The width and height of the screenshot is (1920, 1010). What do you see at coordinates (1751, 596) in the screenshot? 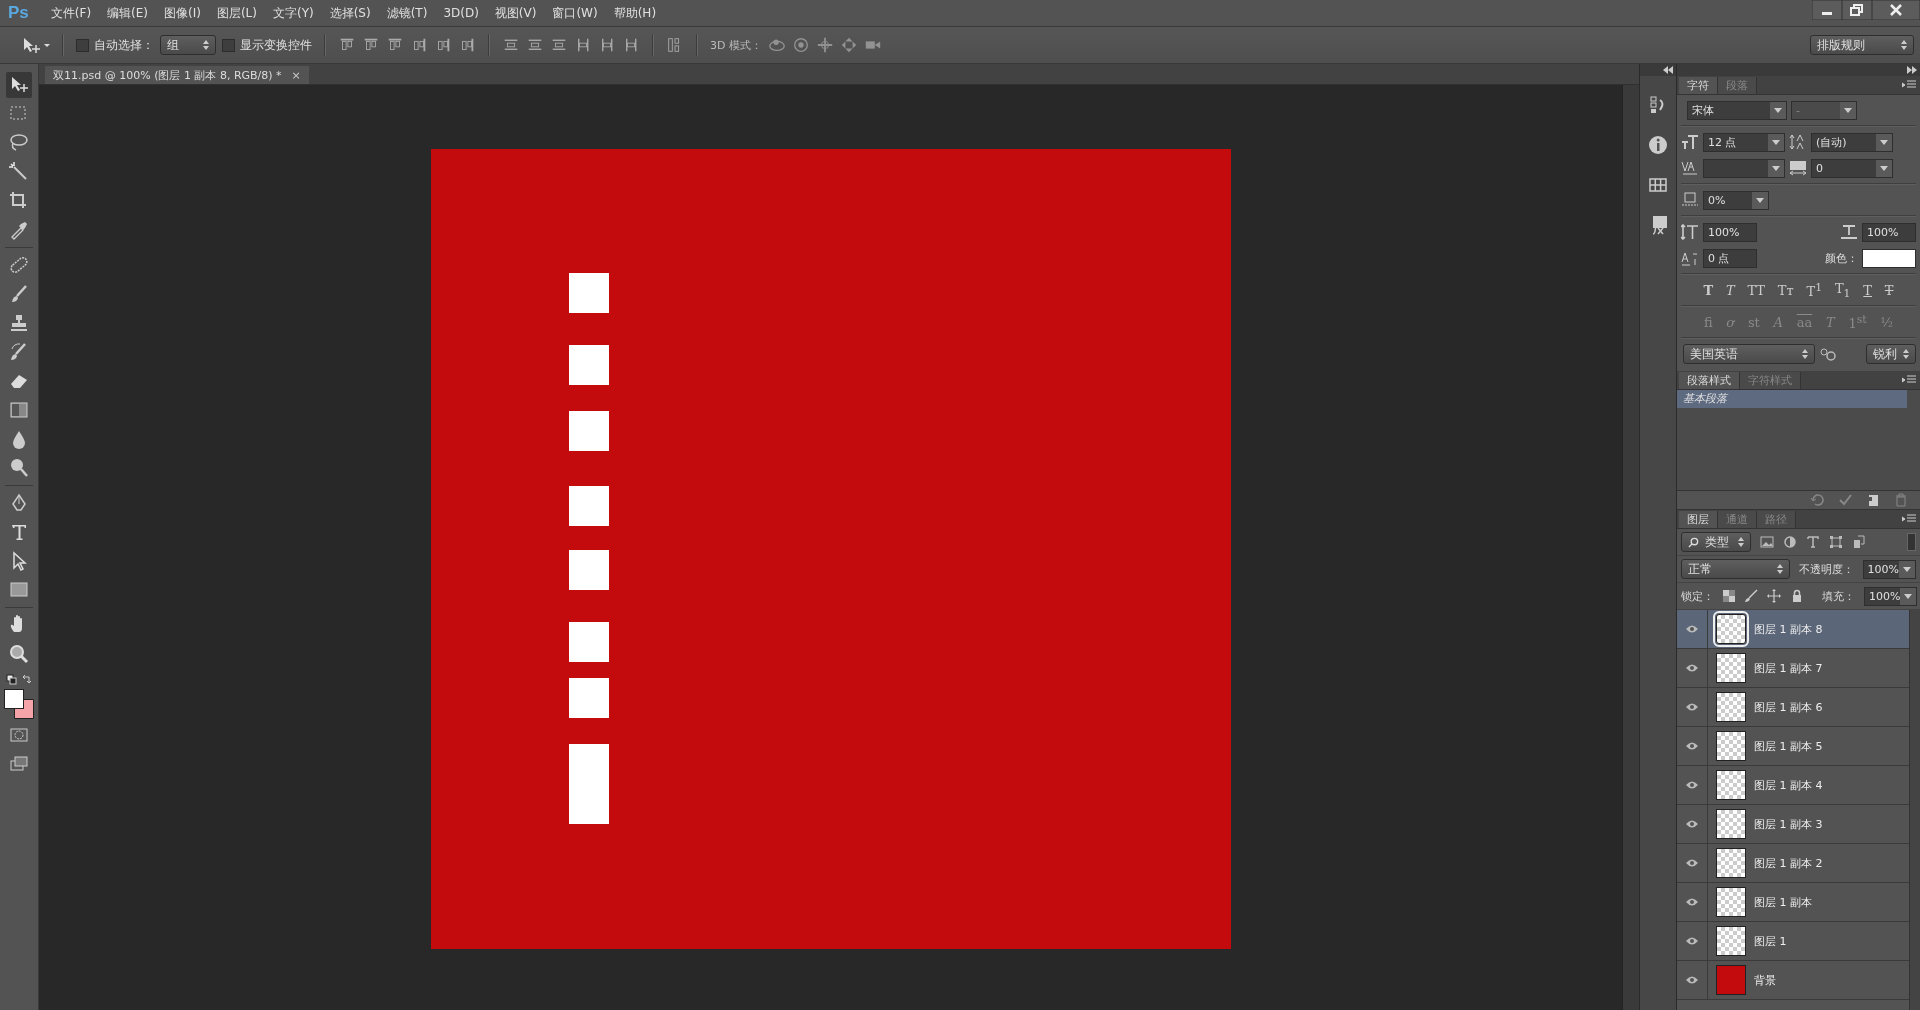
I see `brush-icon` at bounding box center [1751, 596].